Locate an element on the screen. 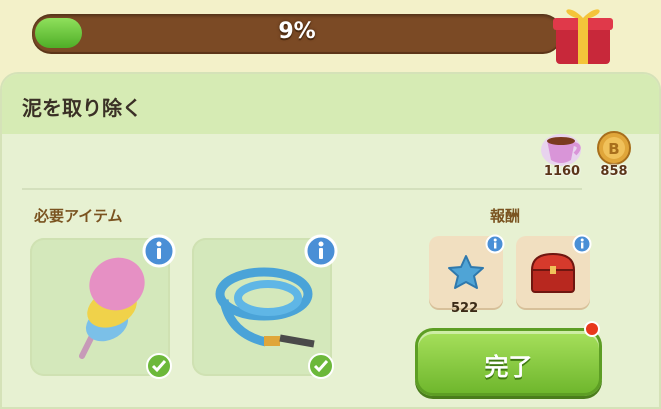 The image size is (661, 409). progress-label: 9% is located at coordinates (297, 31).